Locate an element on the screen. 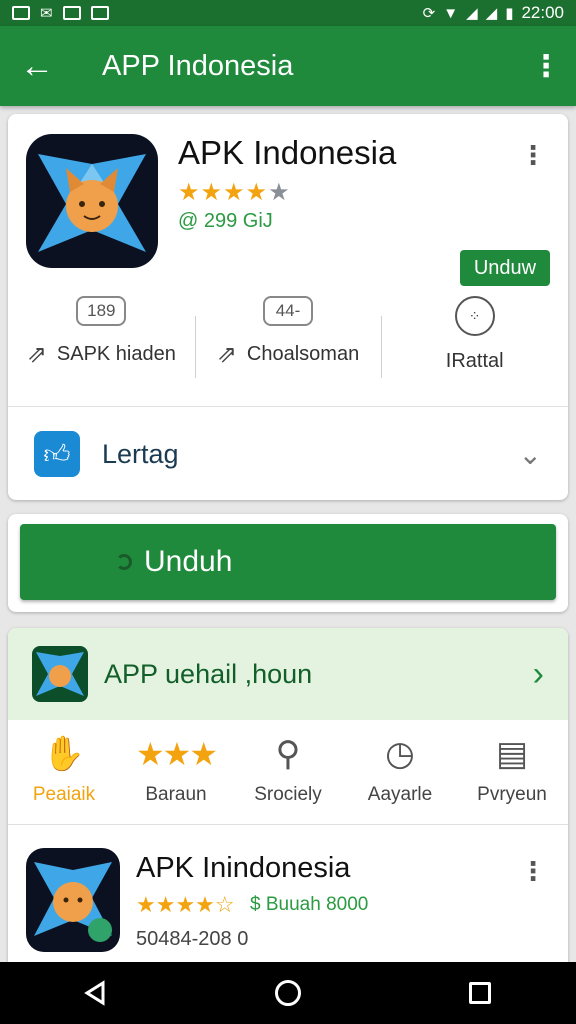 The height and width of the screenshot is (1024, 576). category-search: ⚲ Srociely is located at coordinates (288, 776).